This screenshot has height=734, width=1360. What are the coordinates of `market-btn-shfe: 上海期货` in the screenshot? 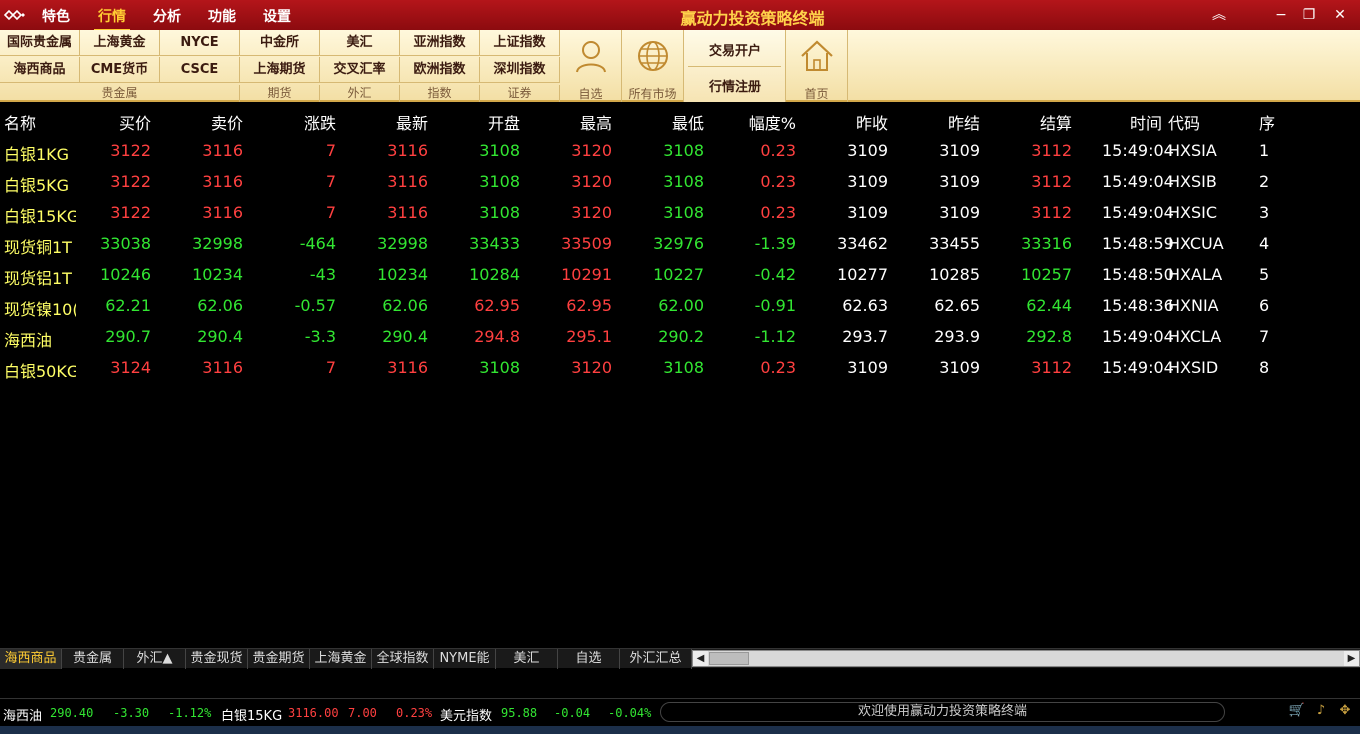 It's located at (280, 70).